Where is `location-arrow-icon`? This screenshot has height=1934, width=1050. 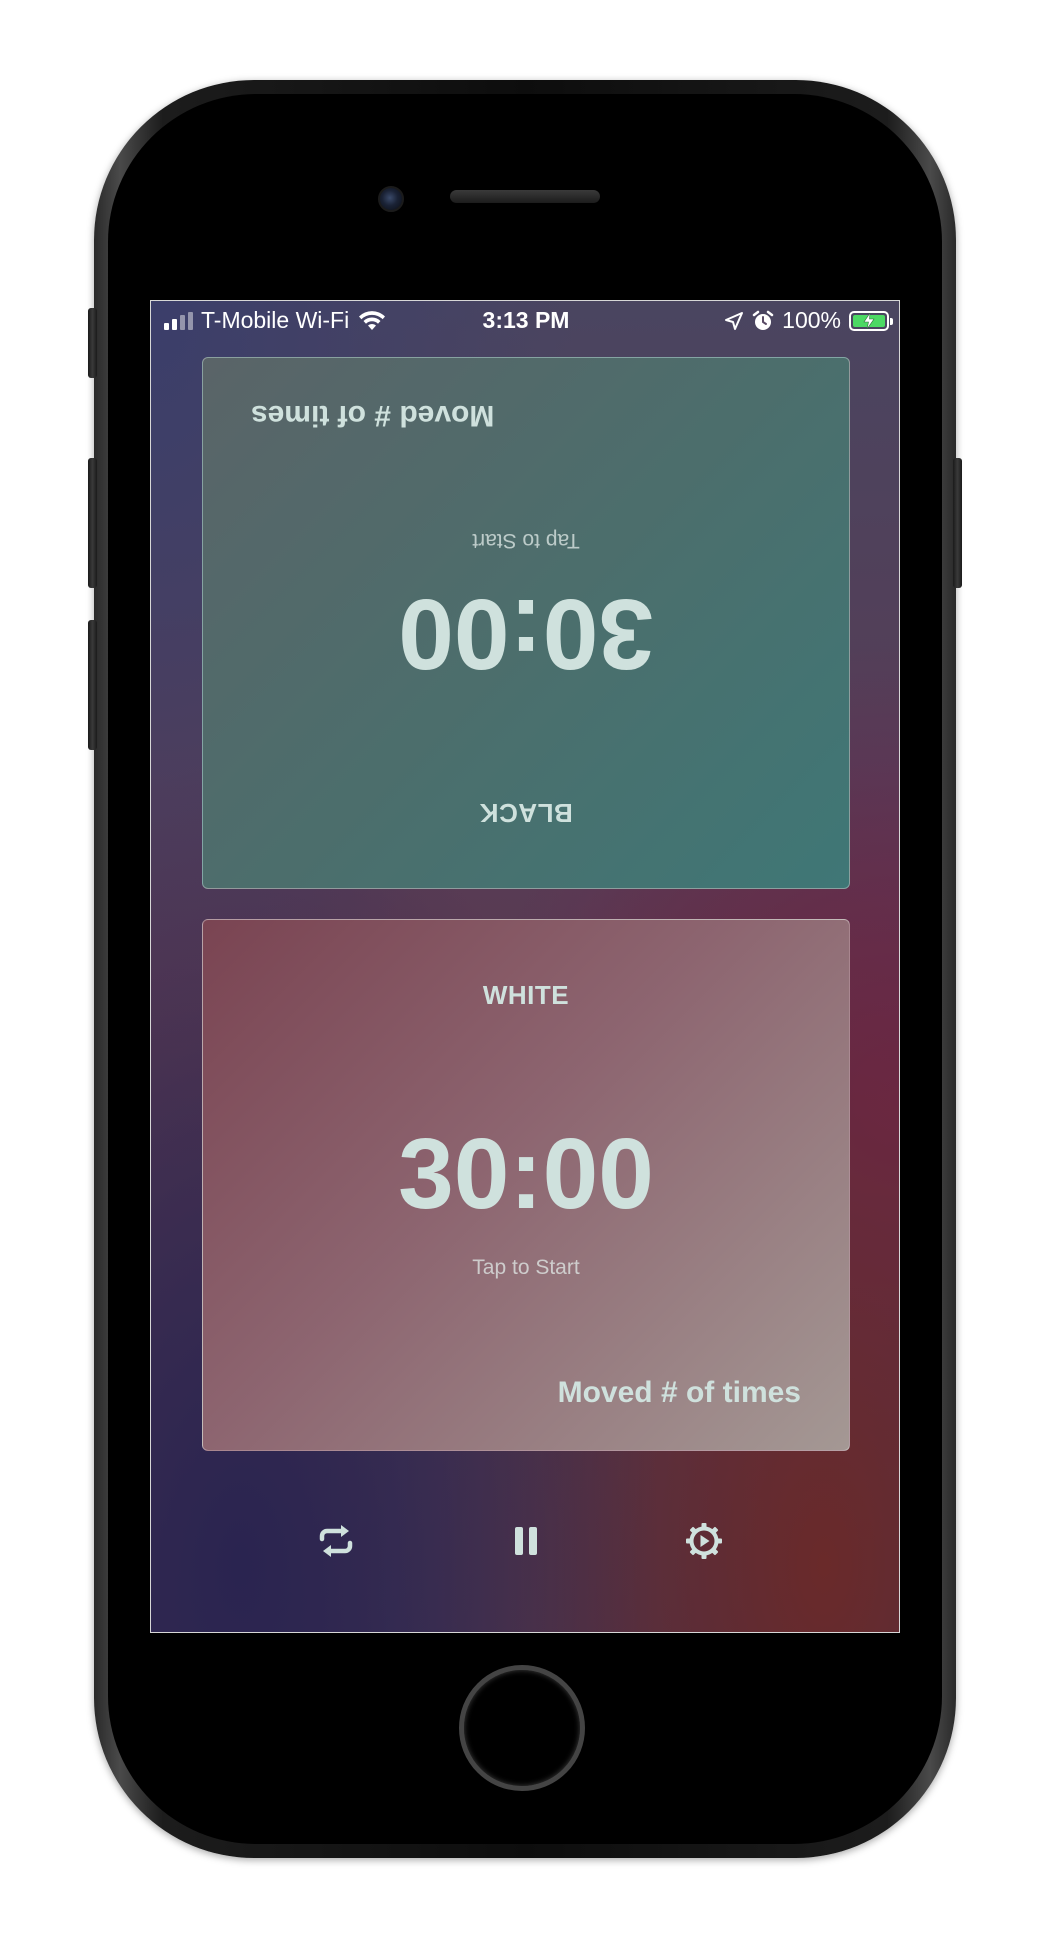
location-arrow-icon is located at coordinates (734, 321).